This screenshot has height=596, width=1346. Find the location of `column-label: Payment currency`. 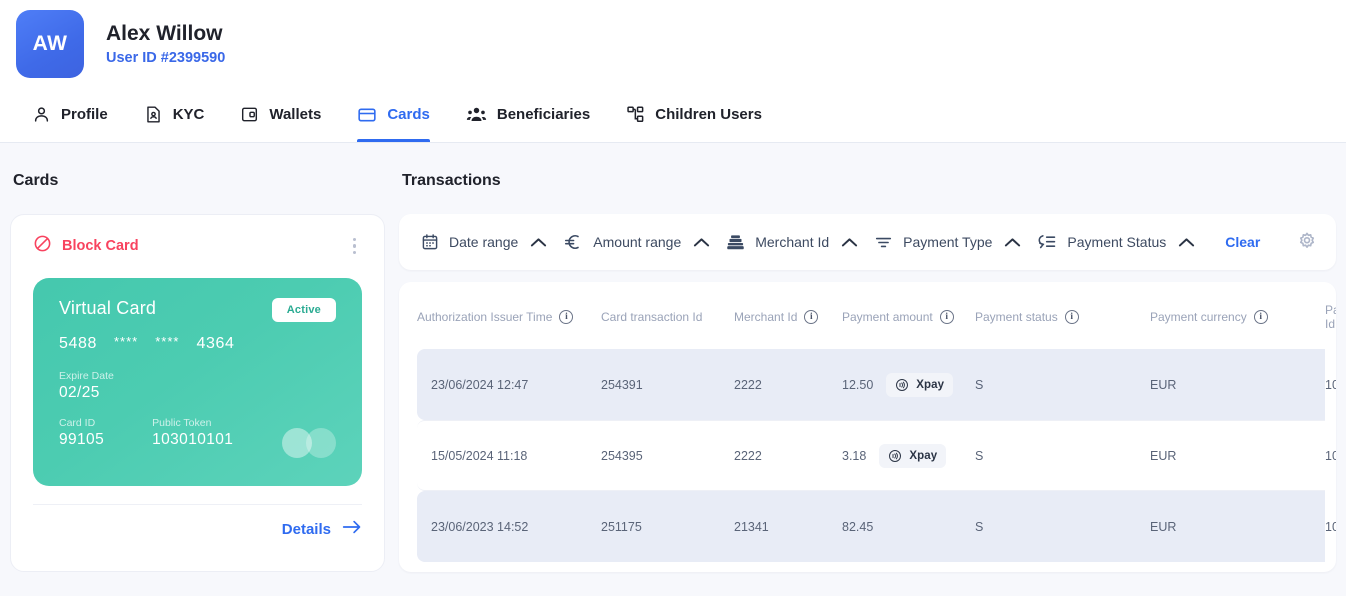

column-label: Payment currency is located at coordinates (1198, 317).